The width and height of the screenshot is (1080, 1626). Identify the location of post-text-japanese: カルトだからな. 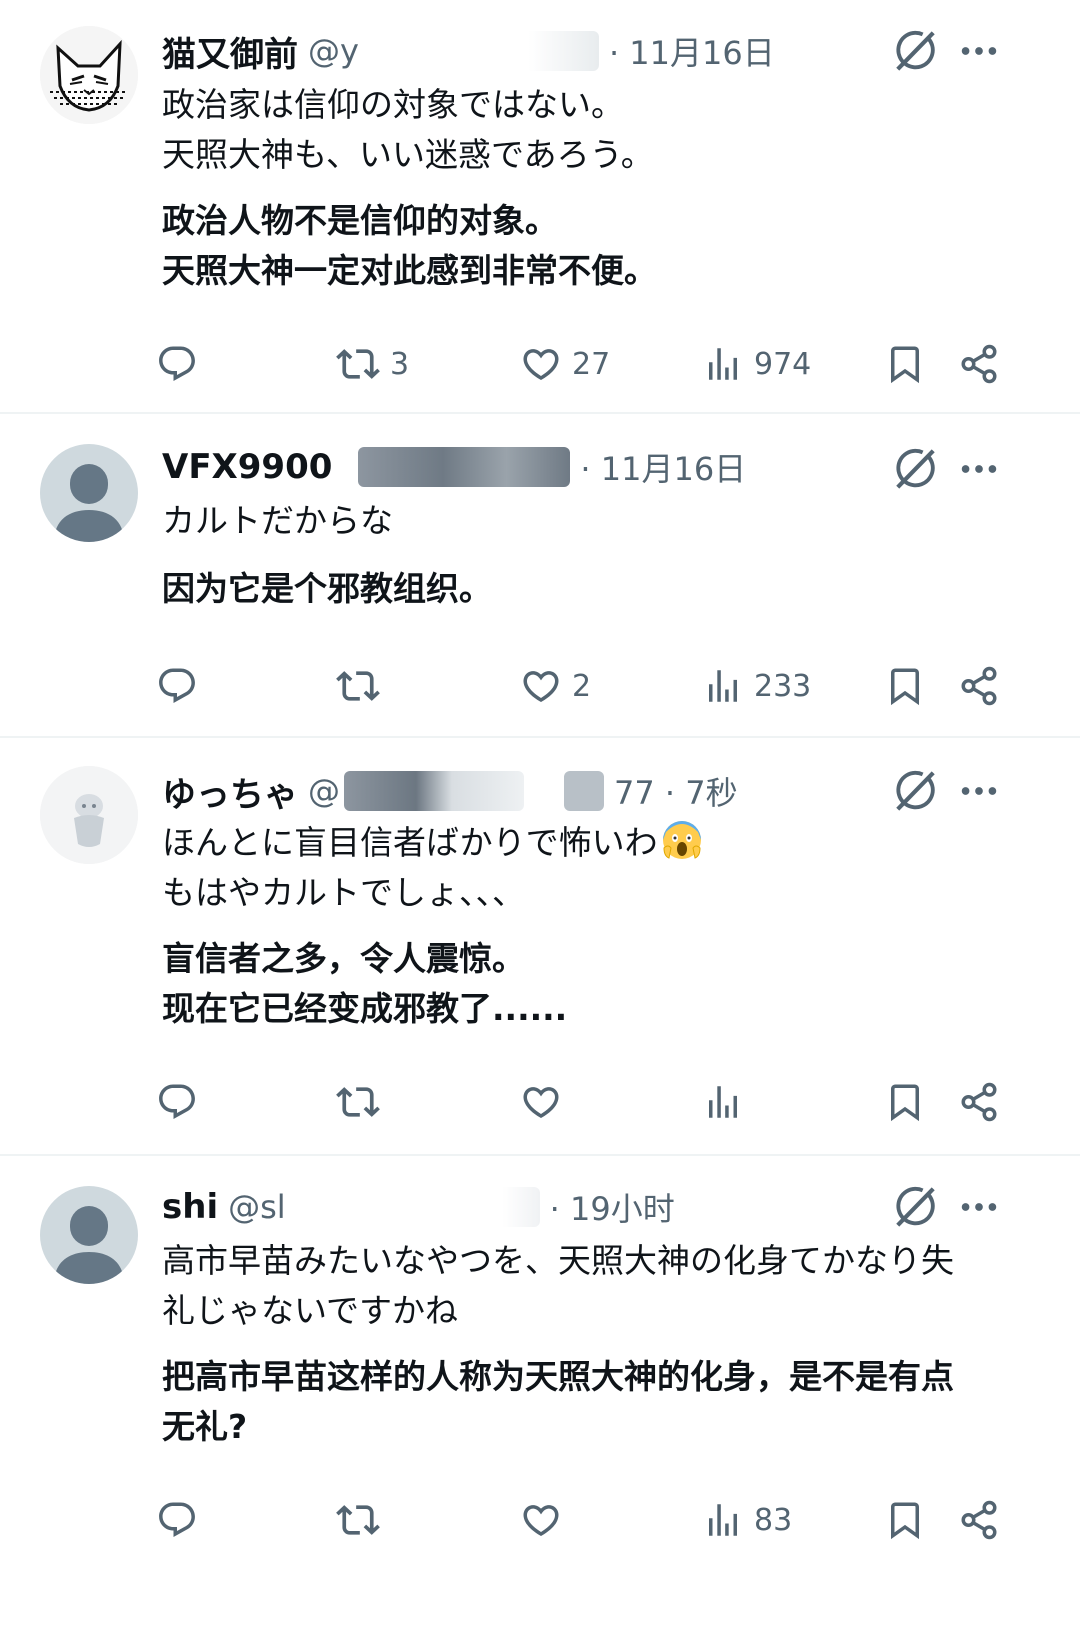
(277, 520).